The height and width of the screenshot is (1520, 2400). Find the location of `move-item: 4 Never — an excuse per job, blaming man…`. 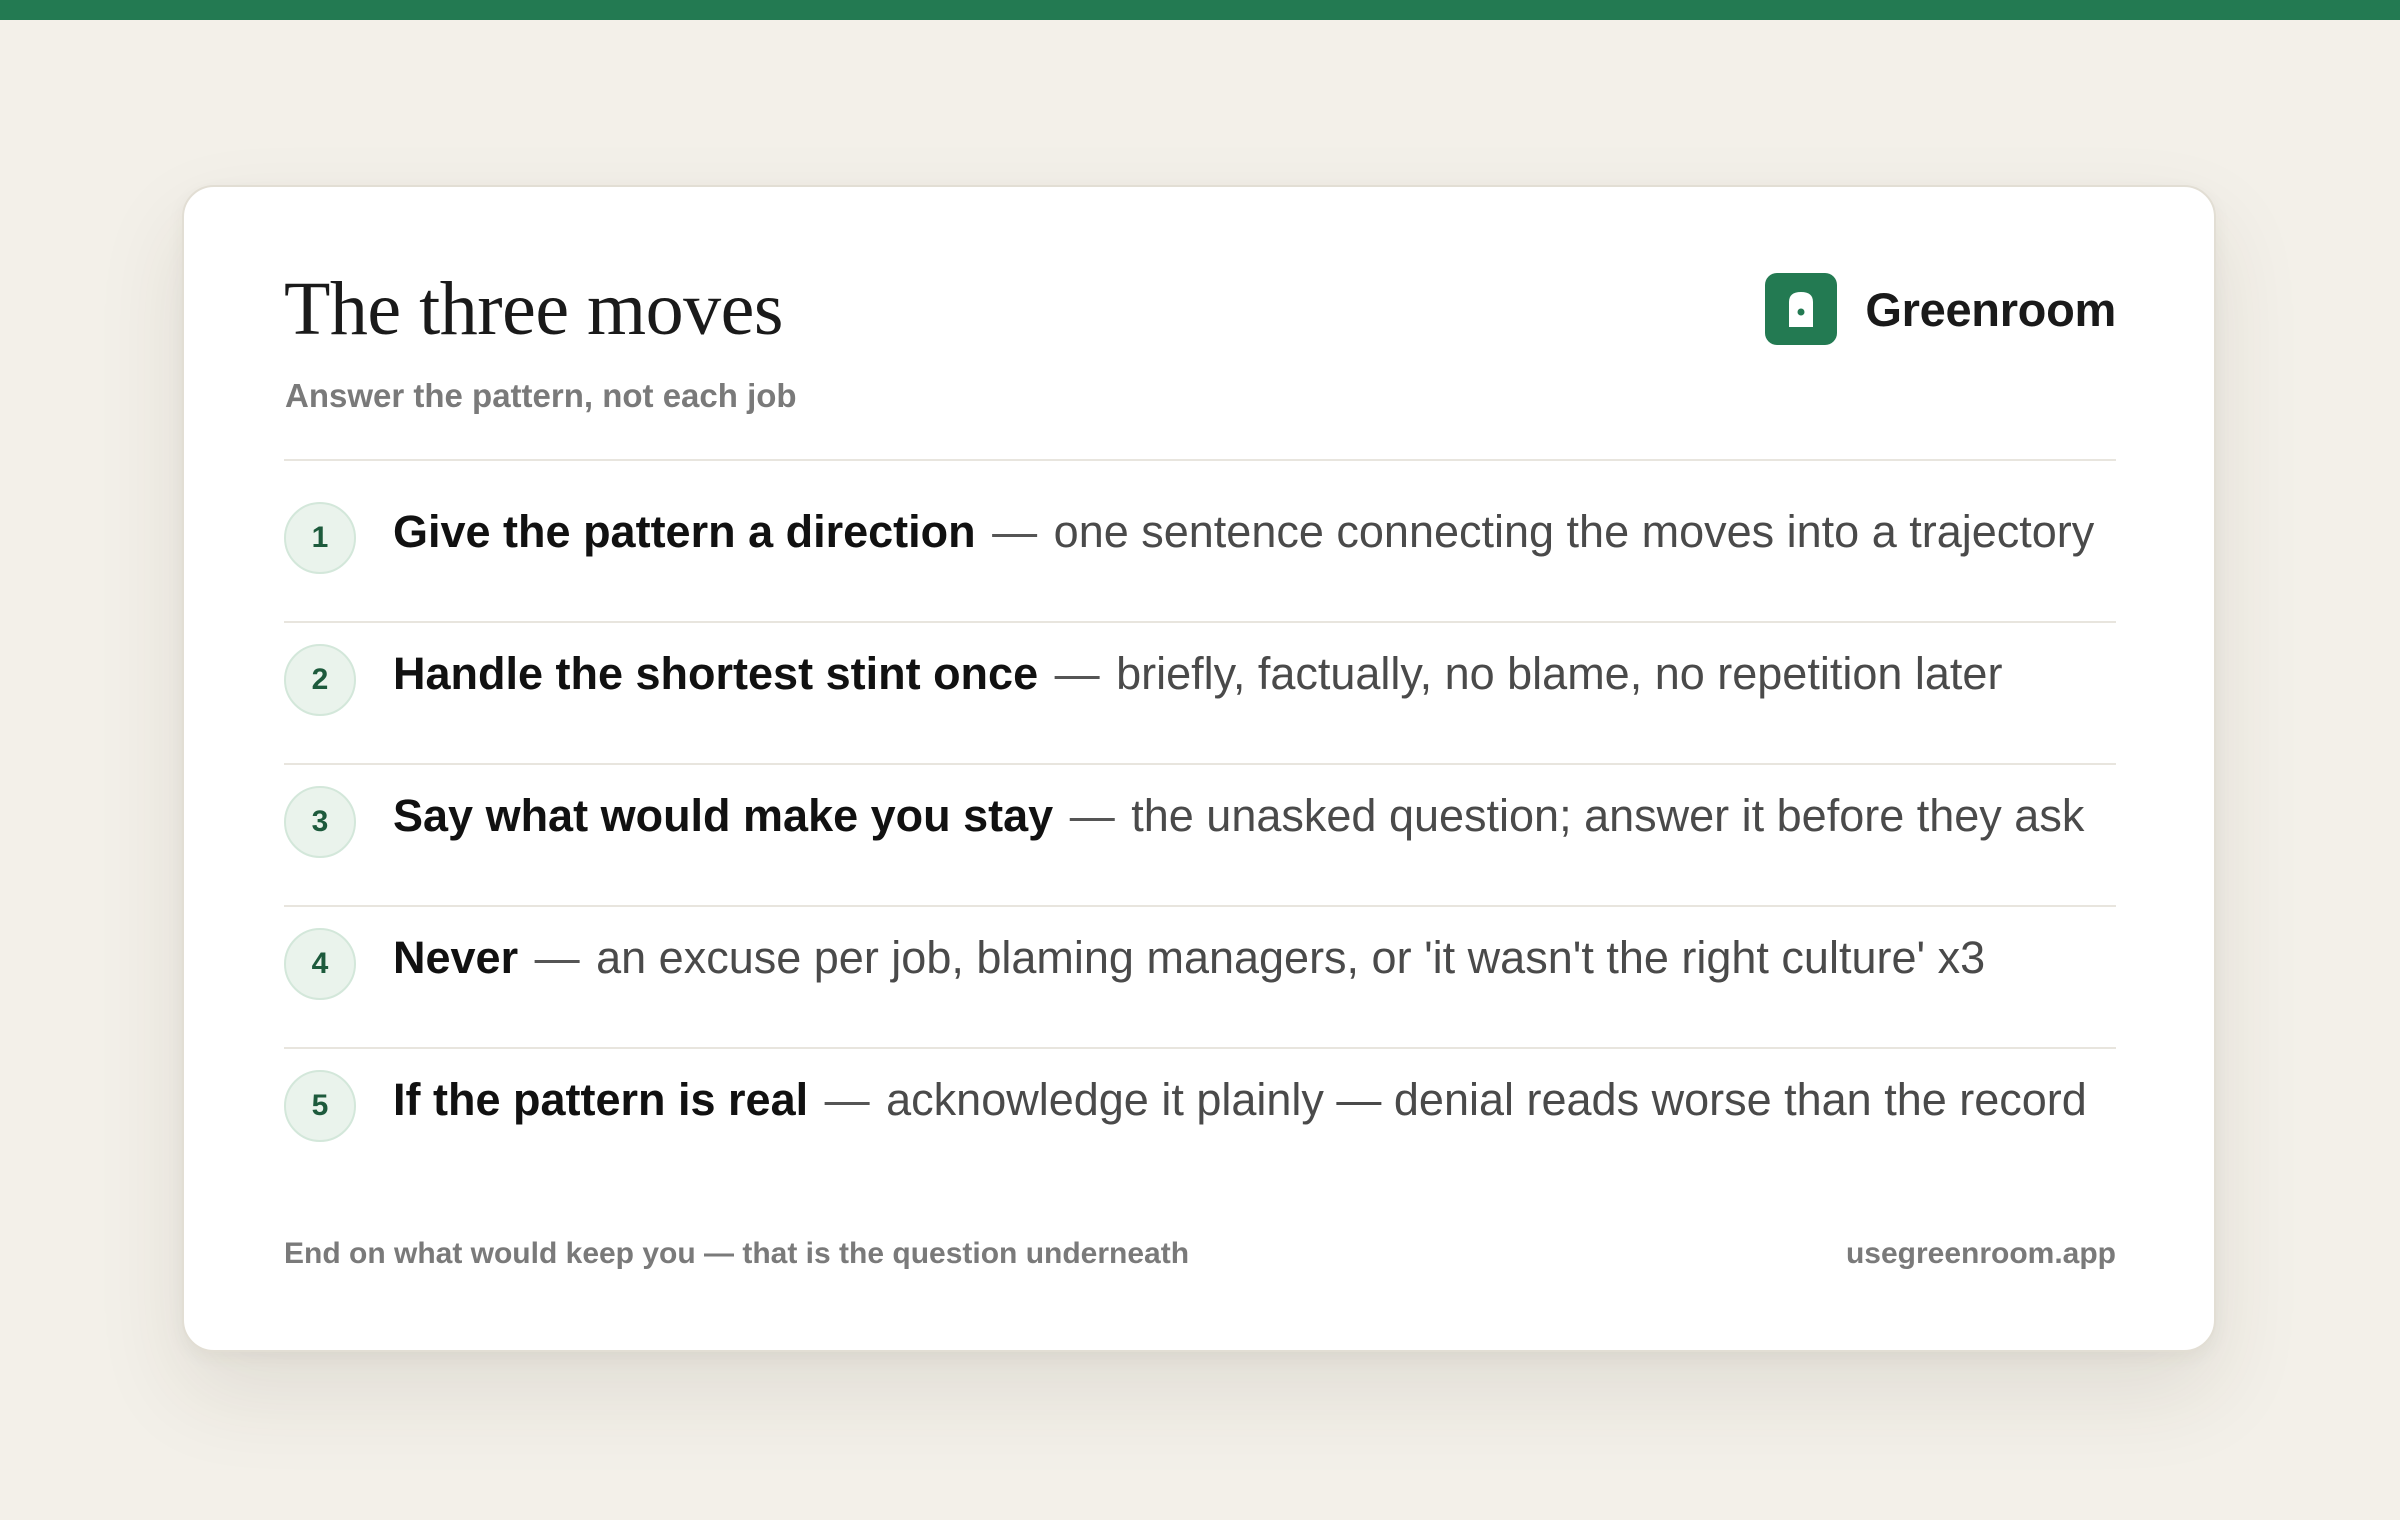

move-item: 4 Never — an excuse per job, blaming man… is located at coordinates (1200, 958).